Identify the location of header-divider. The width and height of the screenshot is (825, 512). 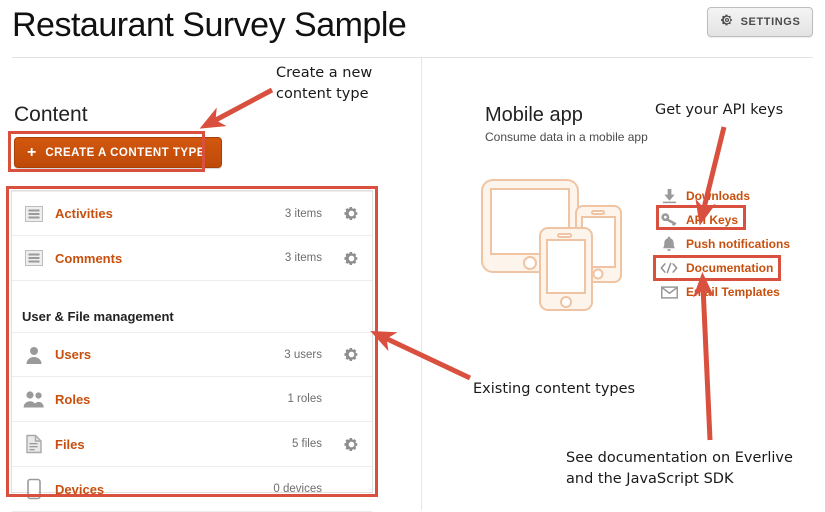
(412, 57).